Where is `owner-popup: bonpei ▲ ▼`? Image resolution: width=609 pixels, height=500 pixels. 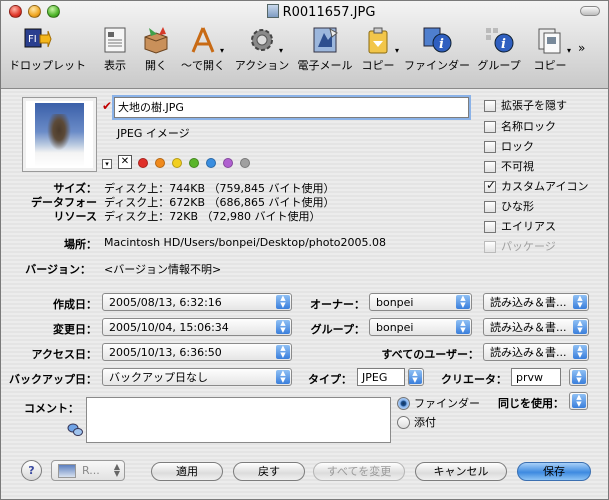
owner-popup: bonpei ▲ ▼ is located at coordinates (420, 302).